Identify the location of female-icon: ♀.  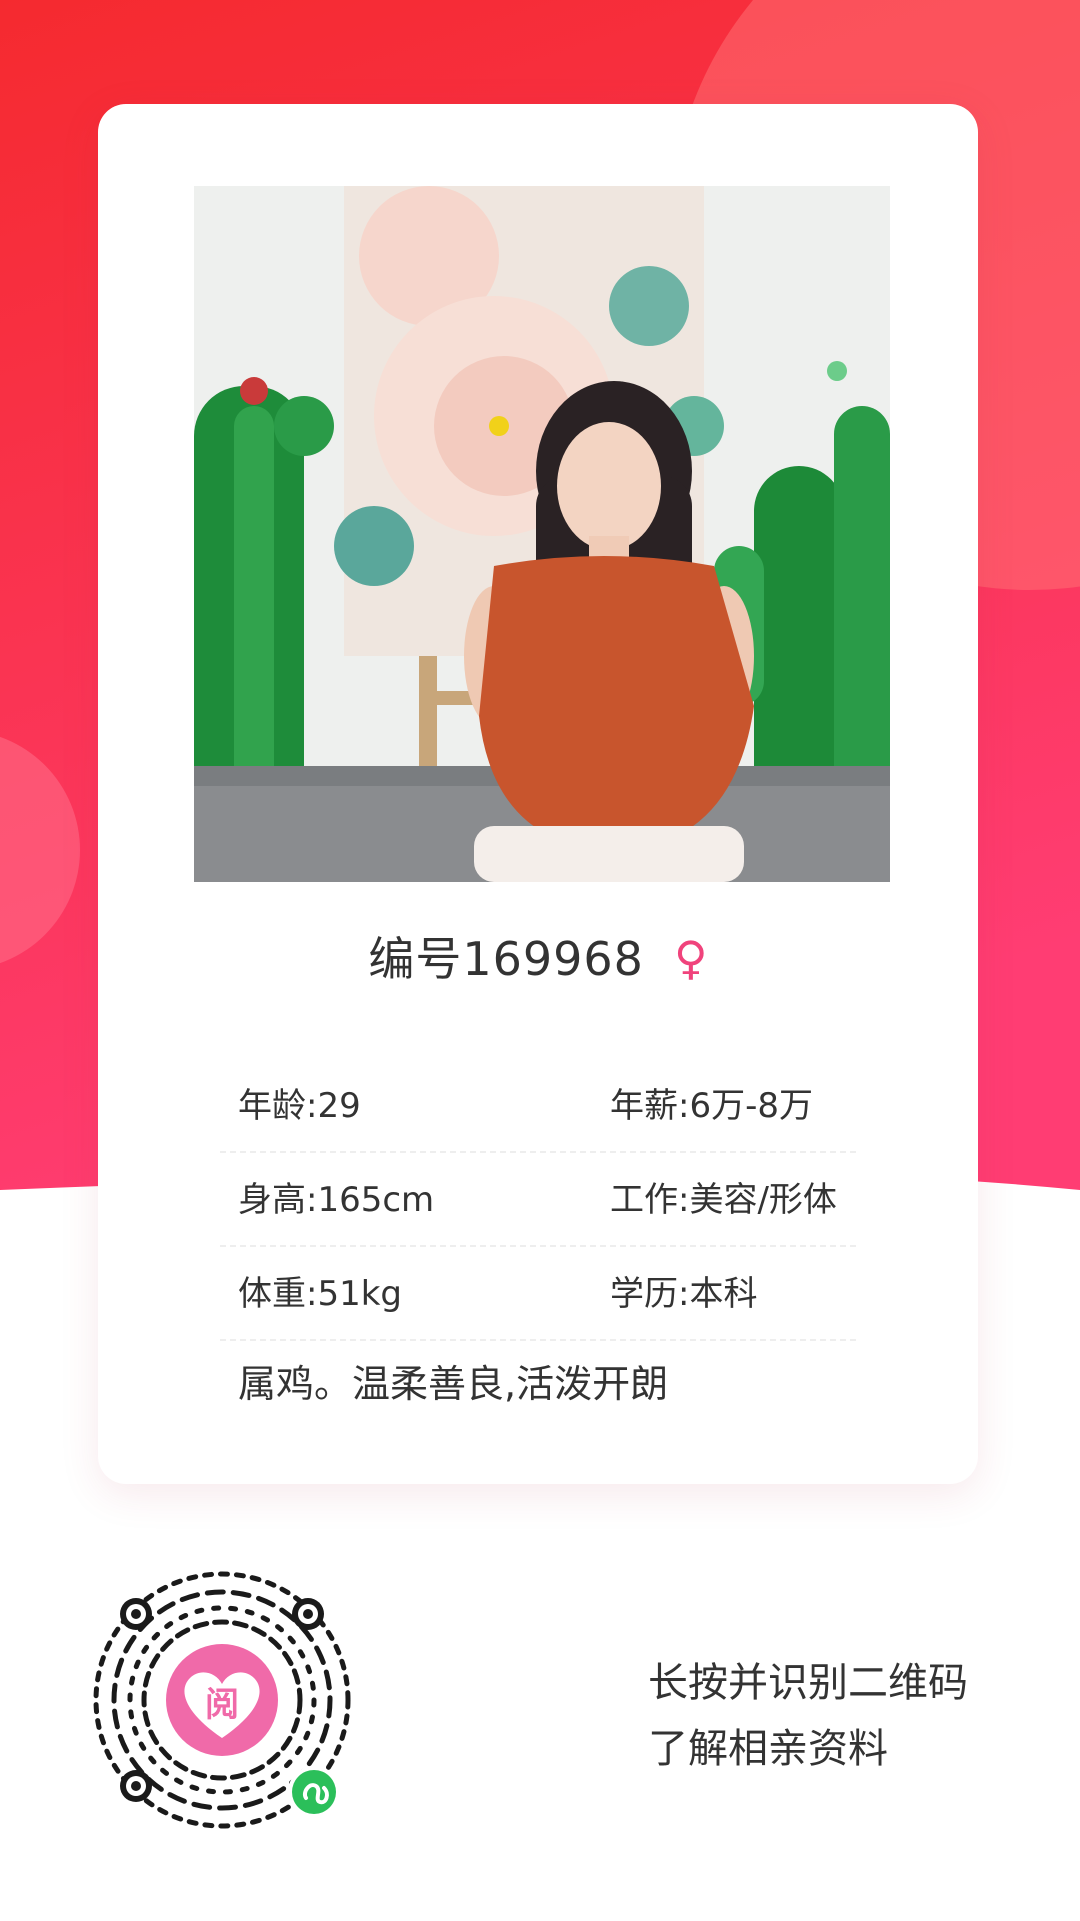
(690, 958).